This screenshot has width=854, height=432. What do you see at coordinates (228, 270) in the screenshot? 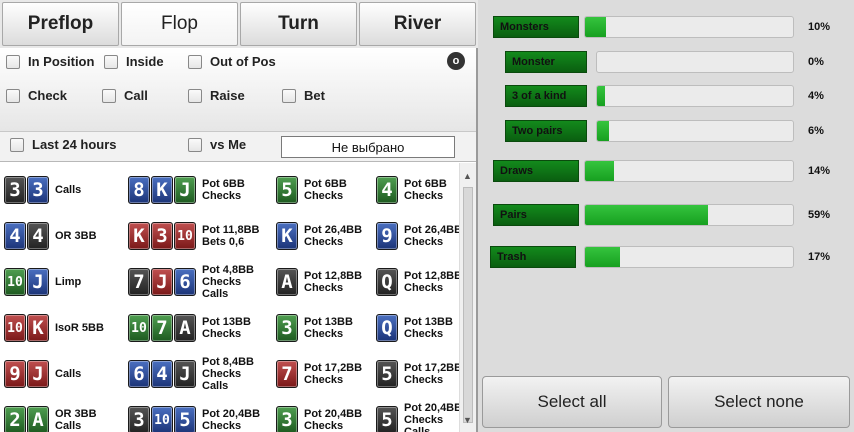
I see `action-line: Pot 4,8BB` at bounding box center [228, 270].